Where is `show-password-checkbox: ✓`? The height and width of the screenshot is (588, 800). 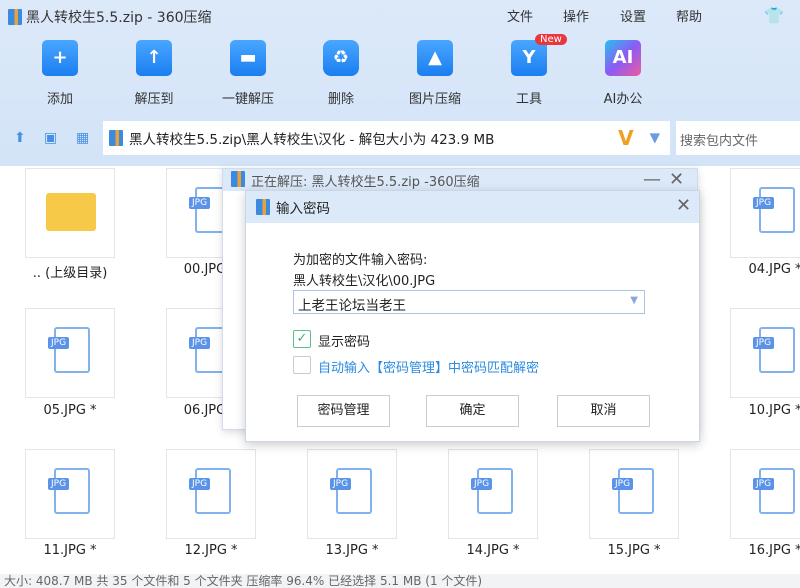
show-password-checkbox: ✓ is located at coordinates (302, 339).